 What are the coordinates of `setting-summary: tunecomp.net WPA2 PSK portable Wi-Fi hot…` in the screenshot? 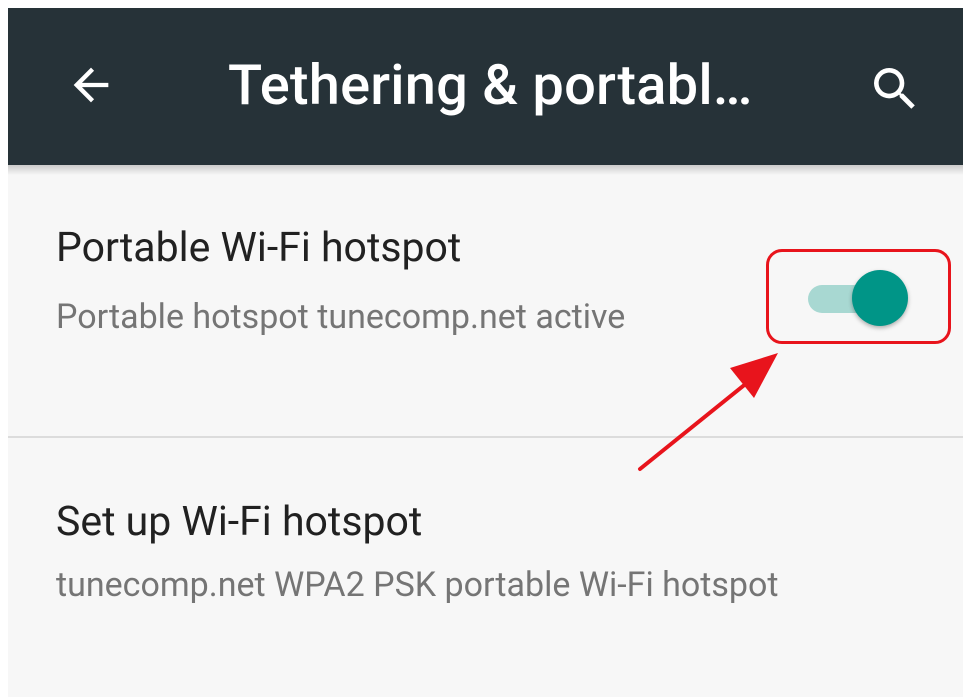 It's located at (417, 585).